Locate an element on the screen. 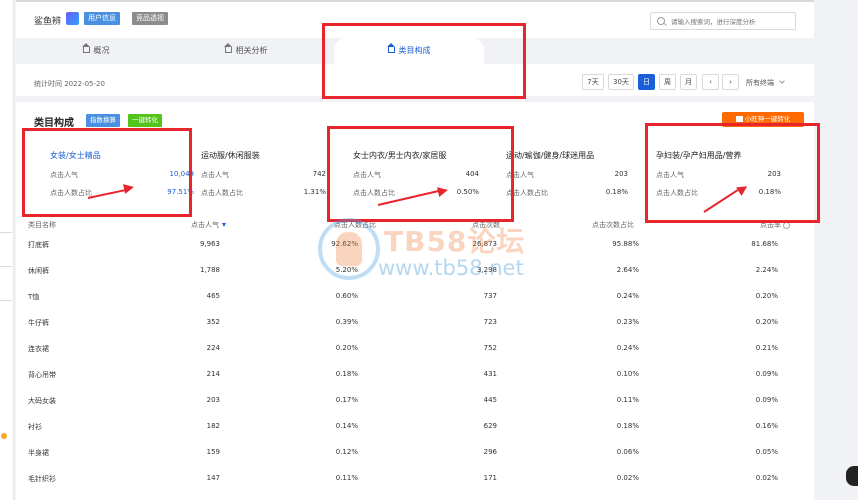 The width and height of the screenshot is (858, 500). col-header-click-popularity: 点击人气 is located at coordinates (208, 225).